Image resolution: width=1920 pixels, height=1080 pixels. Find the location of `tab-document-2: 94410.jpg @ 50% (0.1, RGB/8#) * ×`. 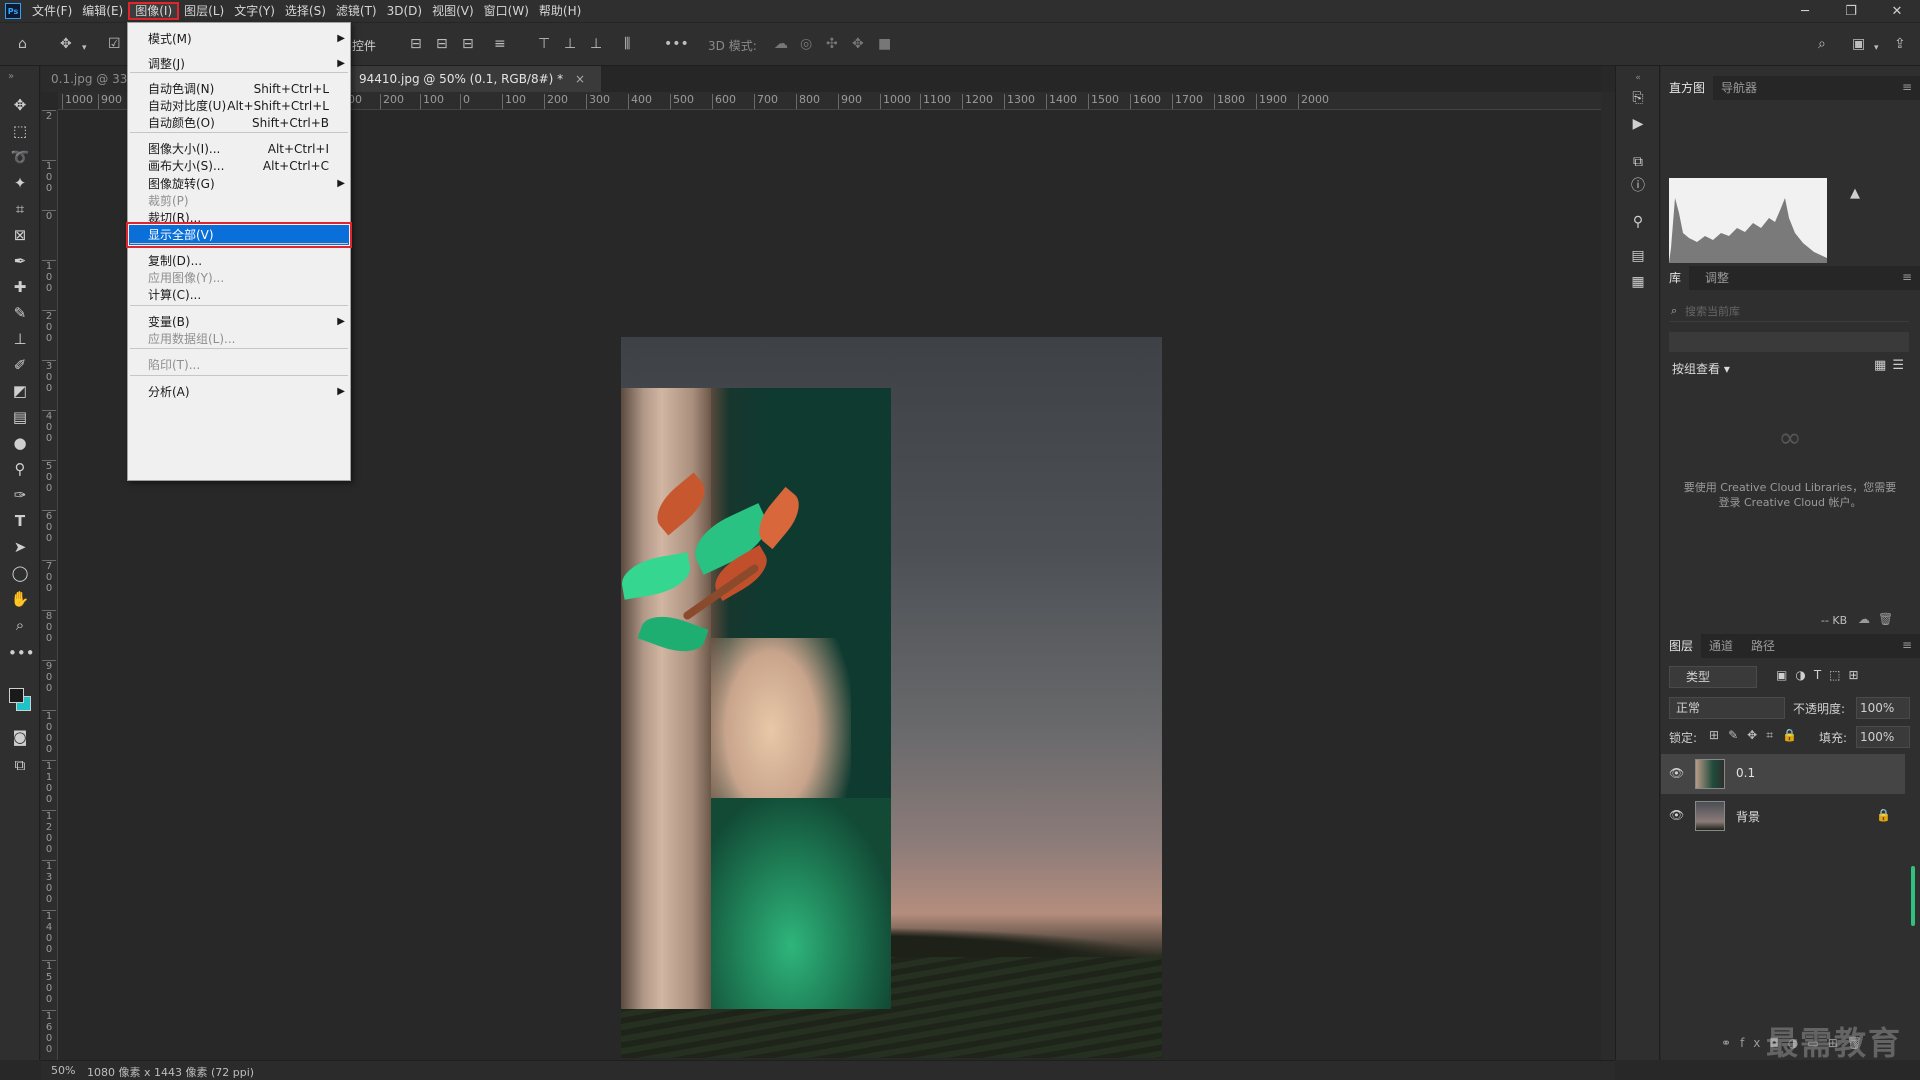

tab-document-2: 94410.jpg @ 50% (0.1, RGB/8#) * × is located at coordinates (476, 79).